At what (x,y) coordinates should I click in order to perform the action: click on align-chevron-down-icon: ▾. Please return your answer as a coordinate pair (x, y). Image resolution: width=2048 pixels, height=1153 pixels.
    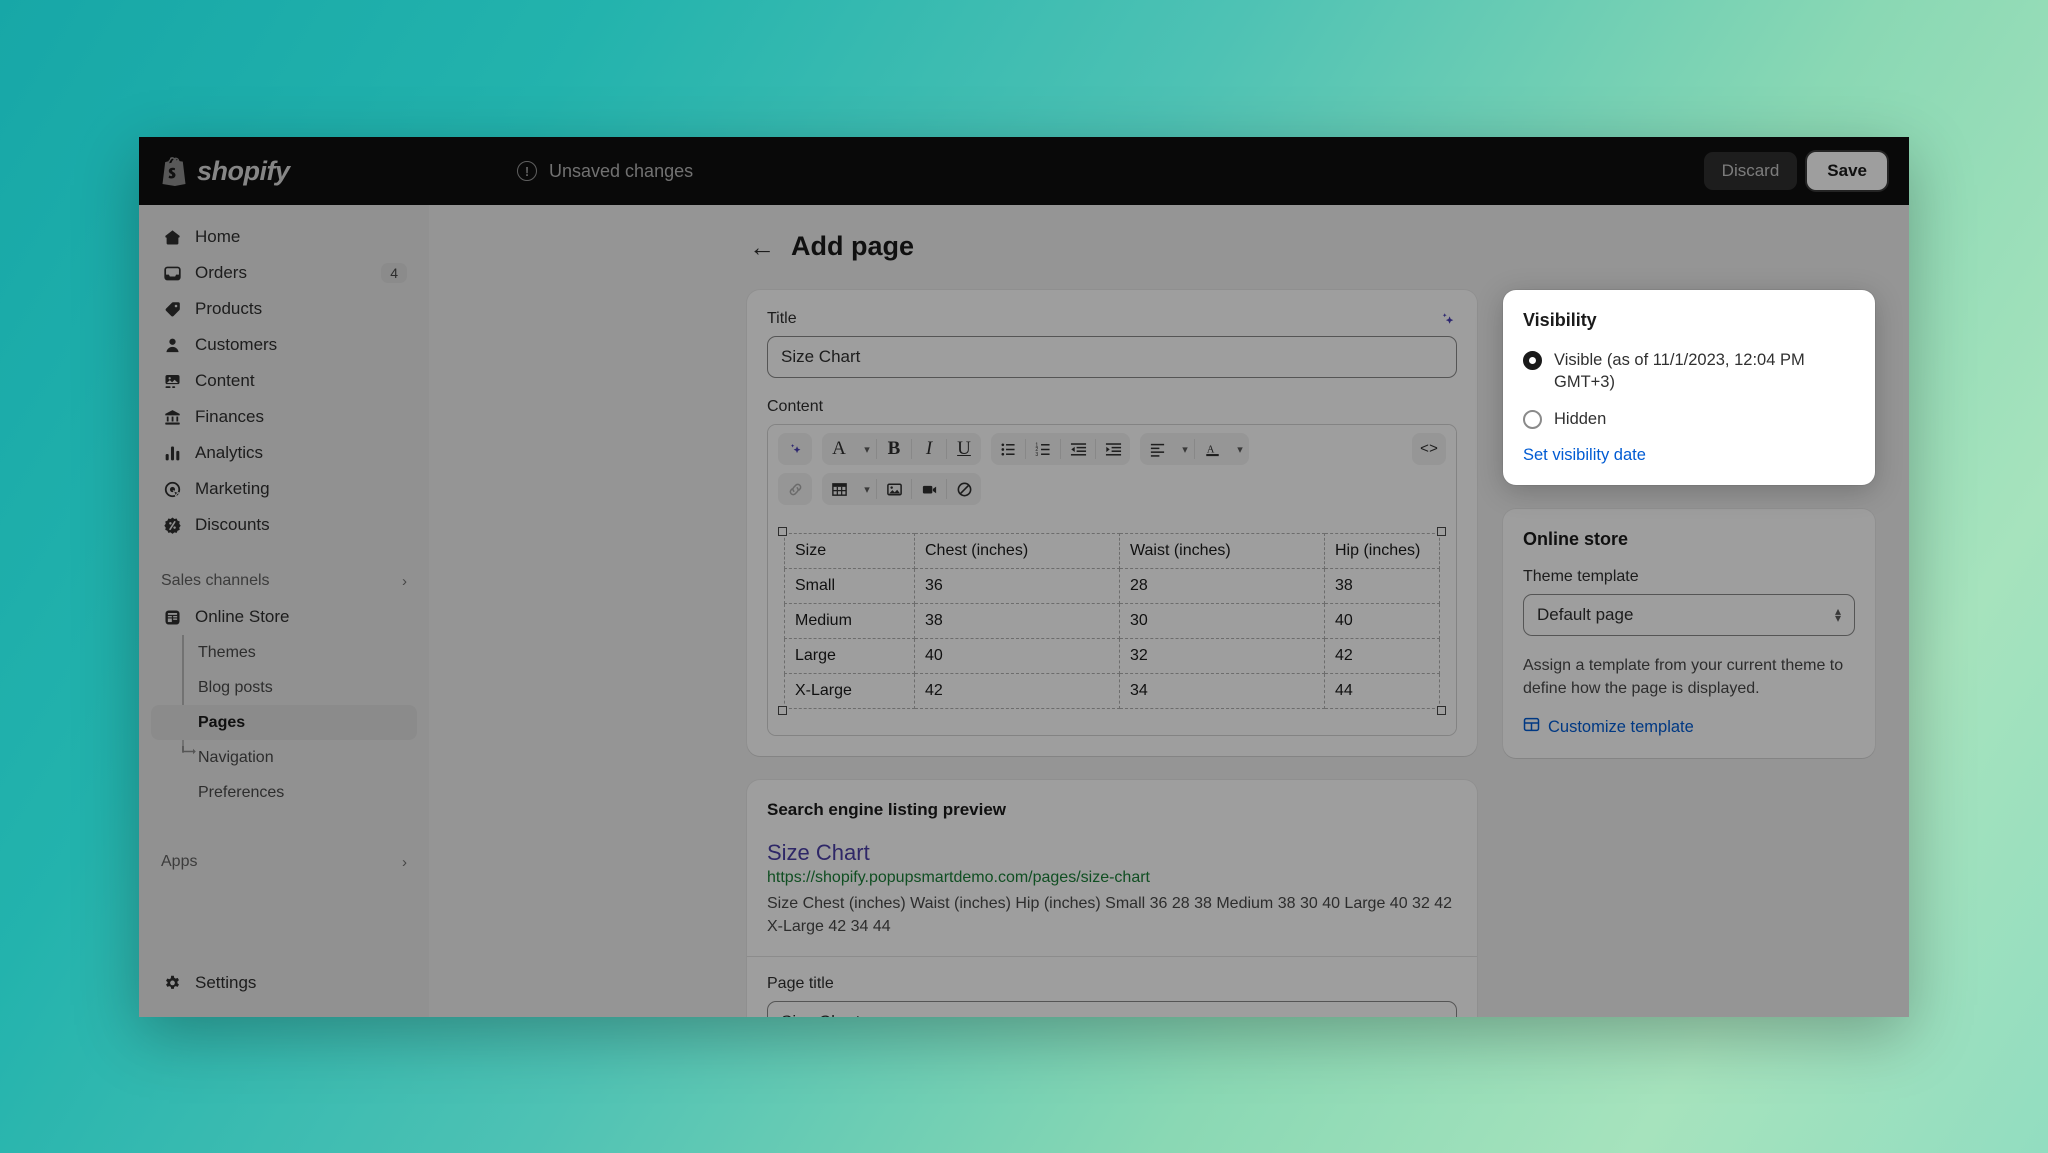
    Looking at the image, I should click on (1184, 449).